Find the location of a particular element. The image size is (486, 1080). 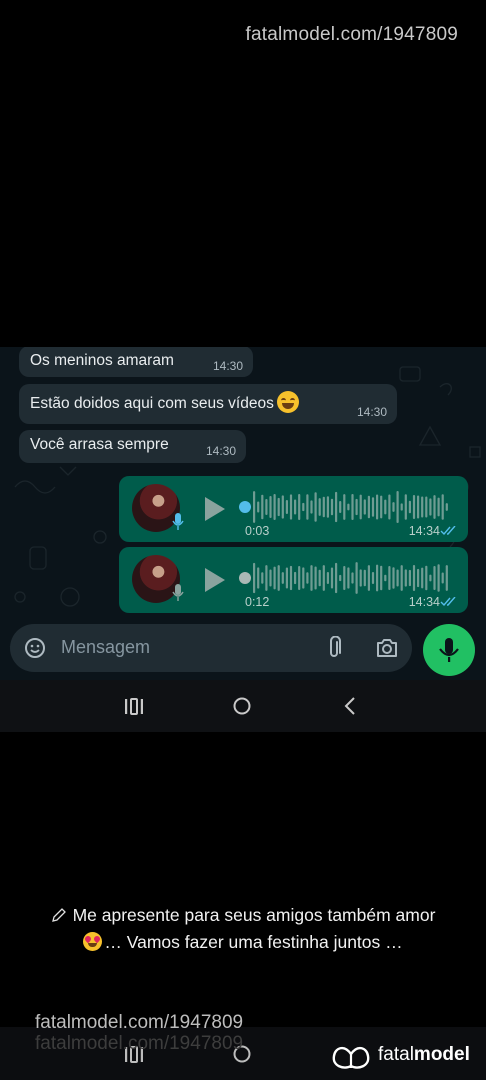

microphone-icon is located at coordinates (178, 521).